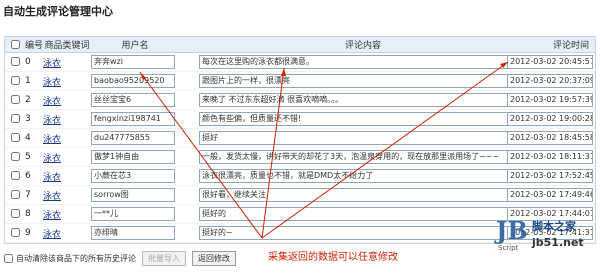  I want to click on comment-input: 挺好, so click(369, 138).